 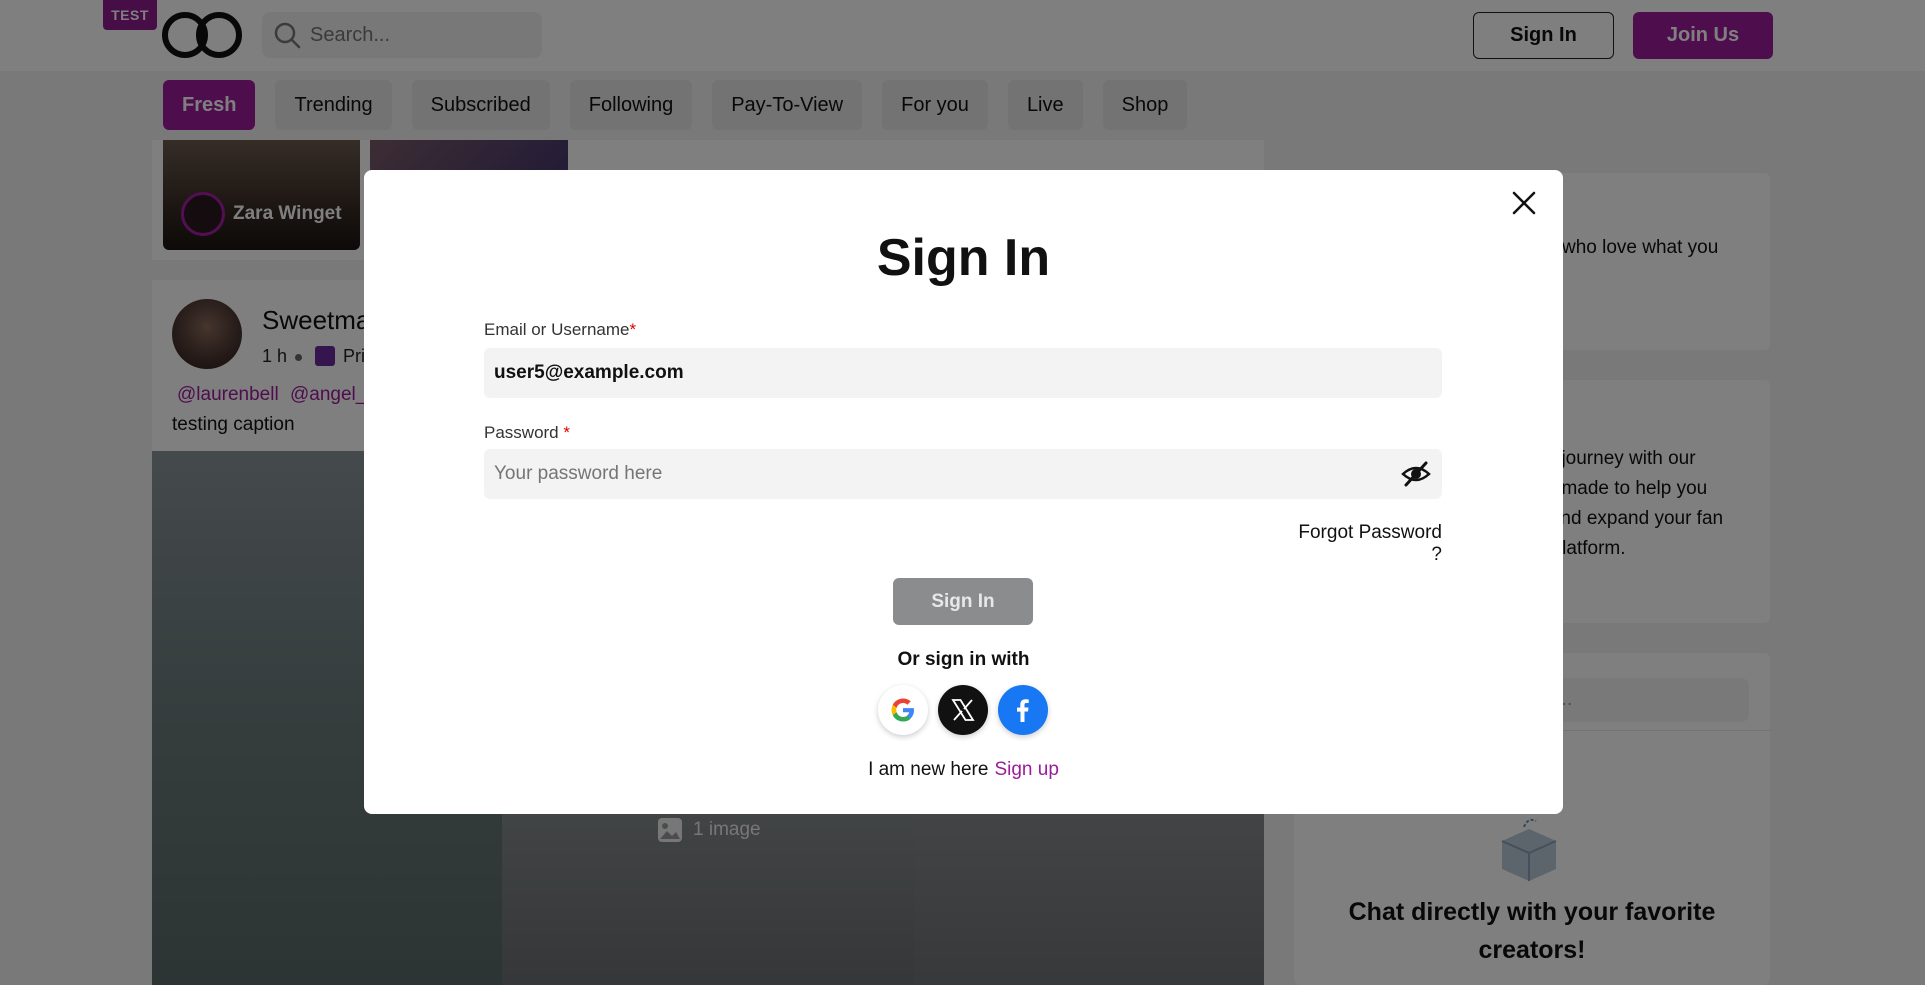 I want to click on google-icon, so click(x=902, y=710).